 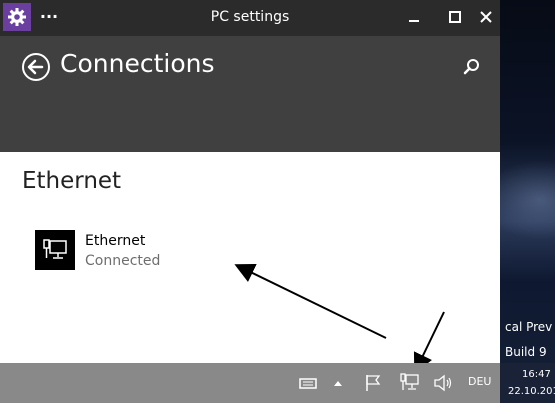 What do you see at coordinates (531, 391) in the screenshot?
I see `clock-date: 22.10.201` at bounding box center [531, 391].